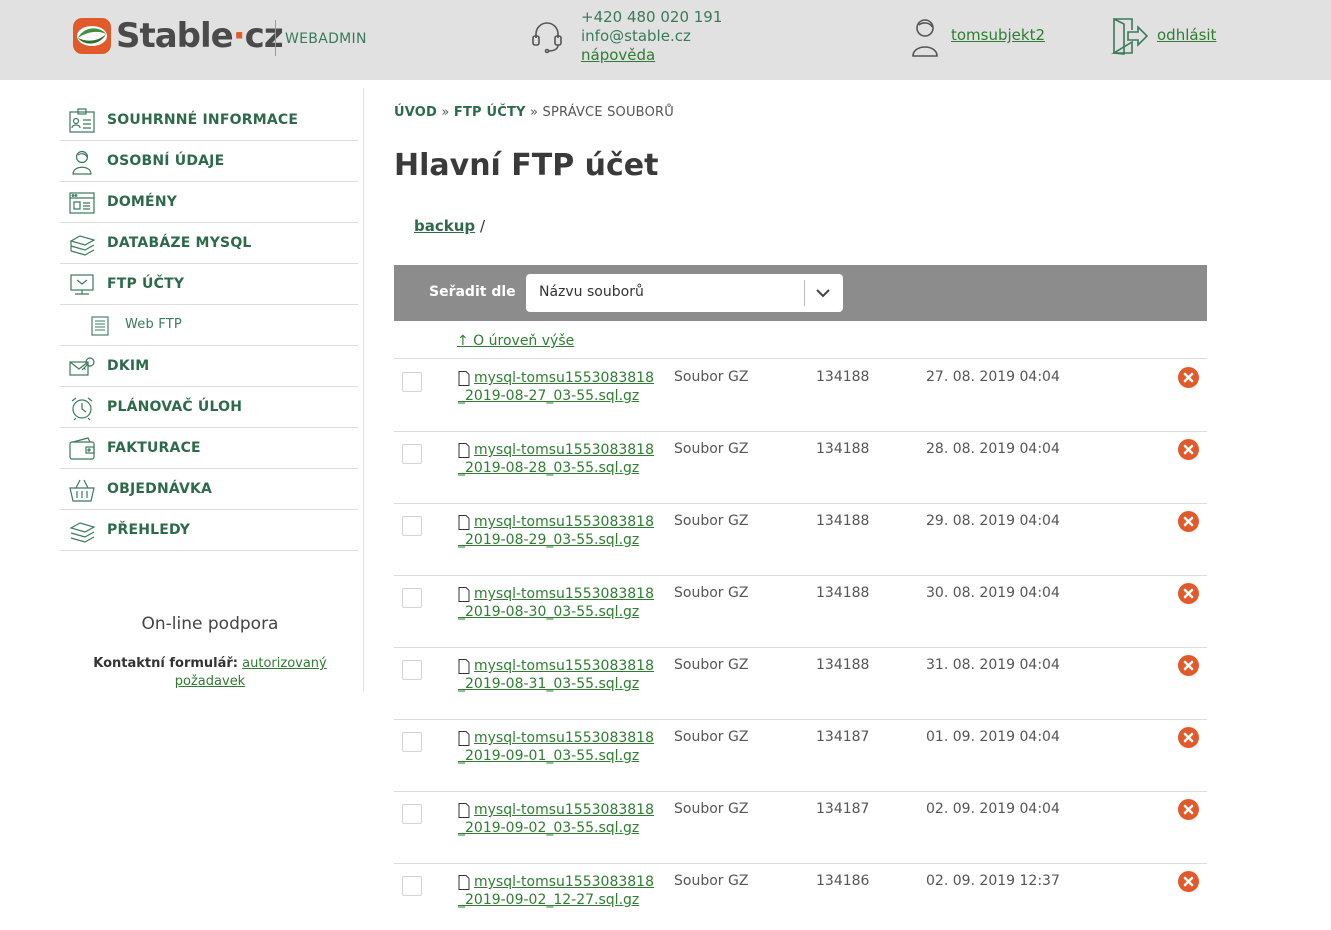 This screenshot has width=1331, height=930. What do you see at coordinates (209, 448) in the screenshot?
I see `sidebar-item-billing: FAKTURACE` at bounding box center [209, 448].